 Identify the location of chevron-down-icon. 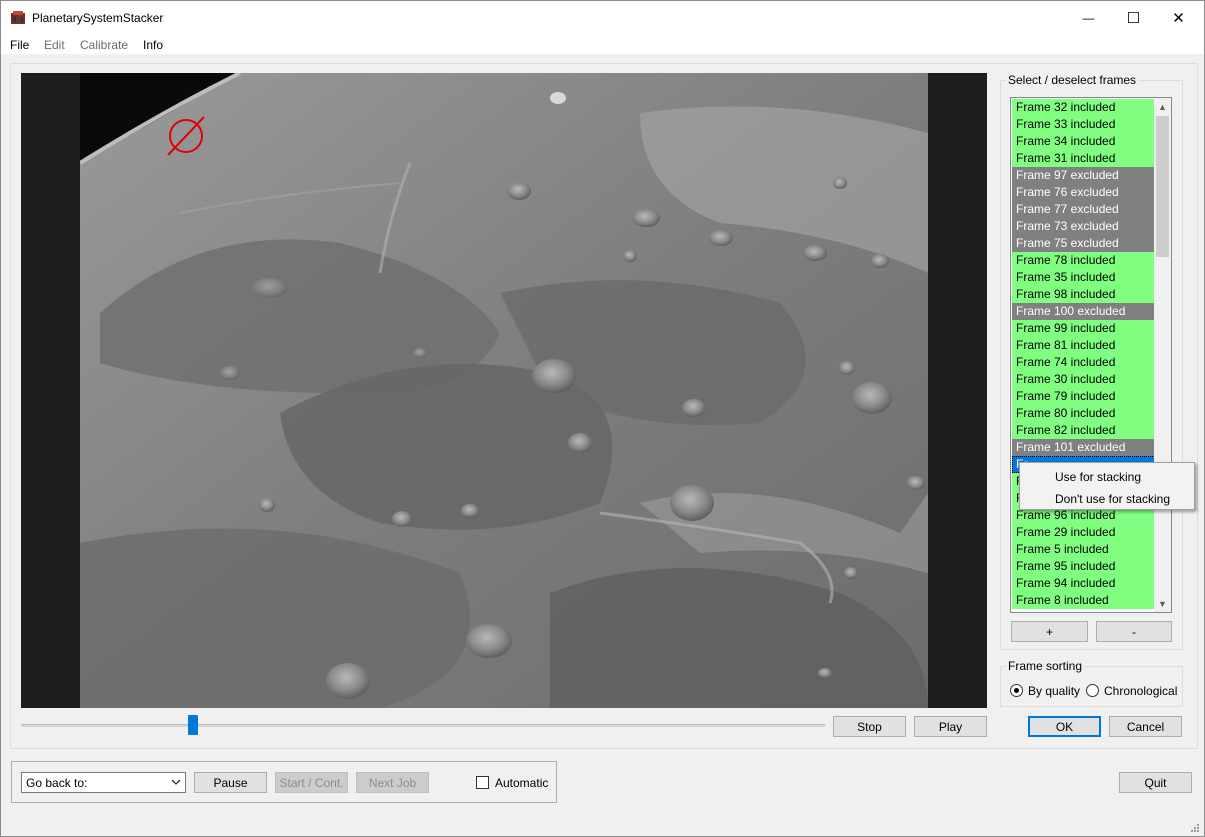
(176, 782).